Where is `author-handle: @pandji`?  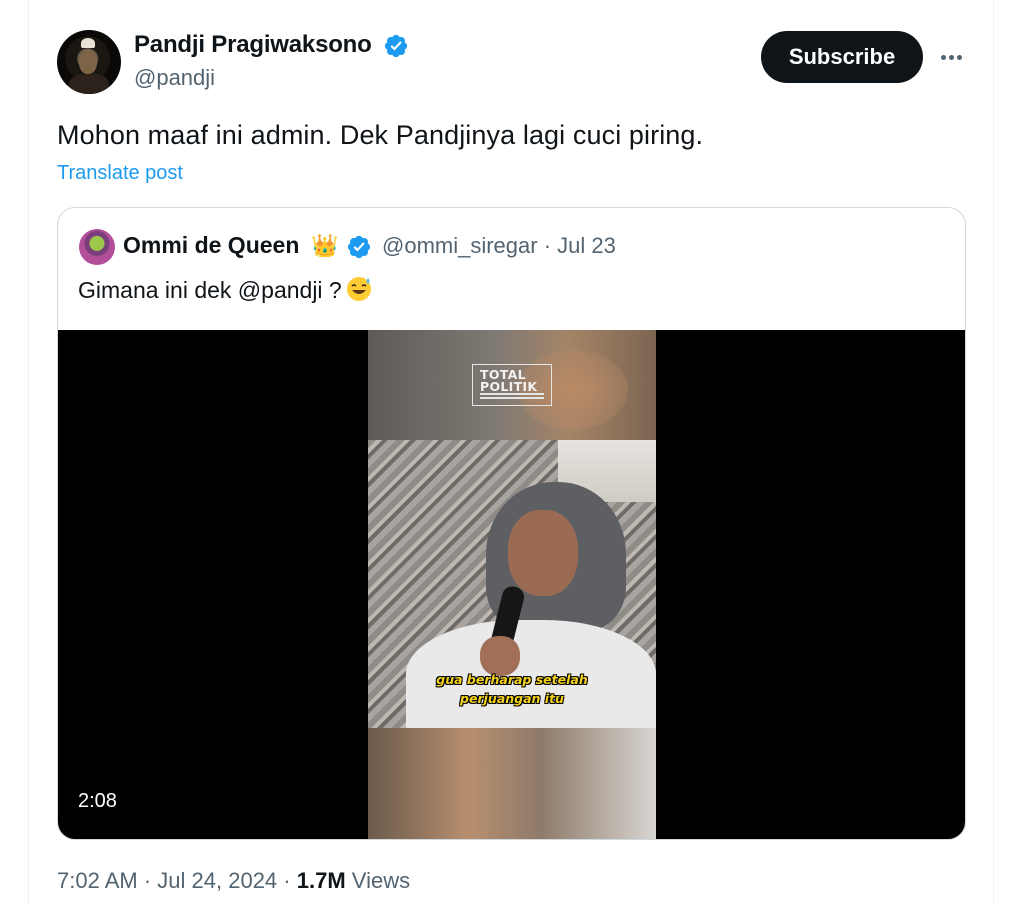 author-handle: @pandji is located at coordinates (174, 78).